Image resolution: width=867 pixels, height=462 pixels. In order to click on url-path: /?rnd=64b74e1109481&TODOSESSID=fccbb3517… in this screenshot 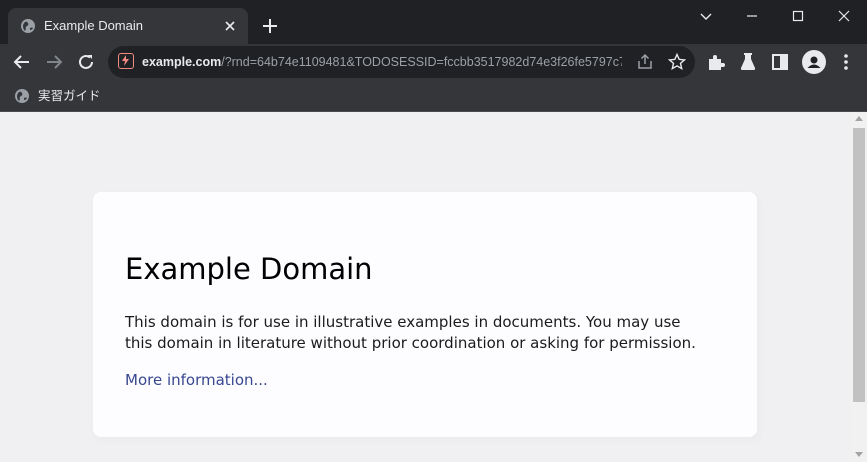, I will do `click(421, 62)`.